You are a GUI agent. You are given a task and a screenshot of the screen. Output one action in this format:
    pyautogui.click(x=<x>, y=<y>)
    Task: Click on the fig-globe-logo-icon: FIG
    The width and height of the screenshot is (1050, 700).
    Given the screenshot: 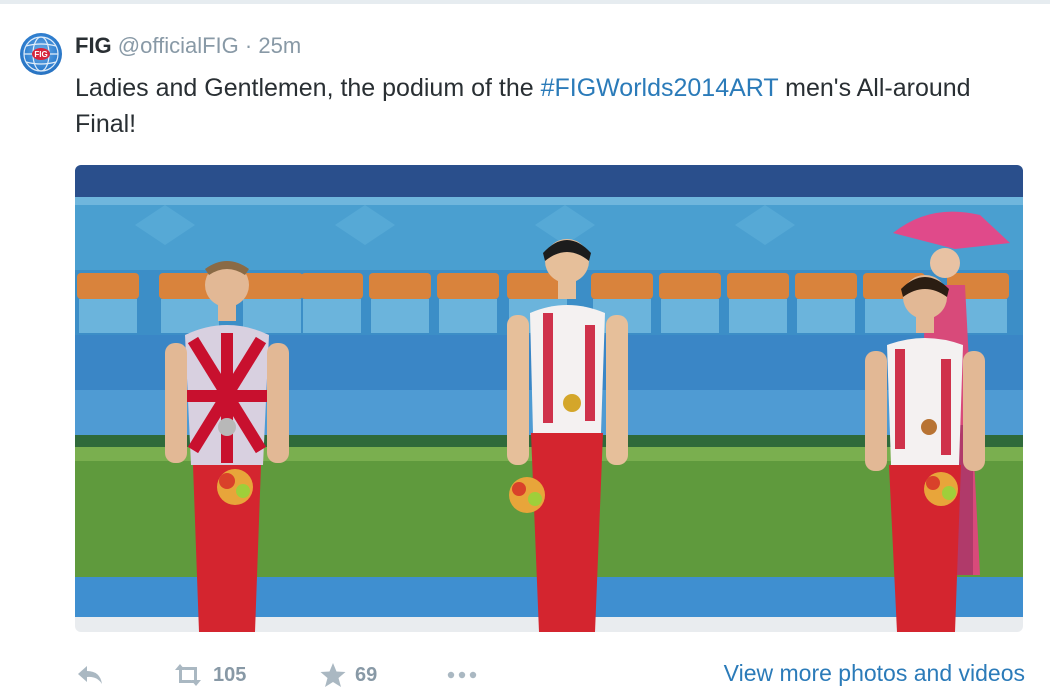 What is the action you would take?
    pyautogui.click(x=41, y=54)
    